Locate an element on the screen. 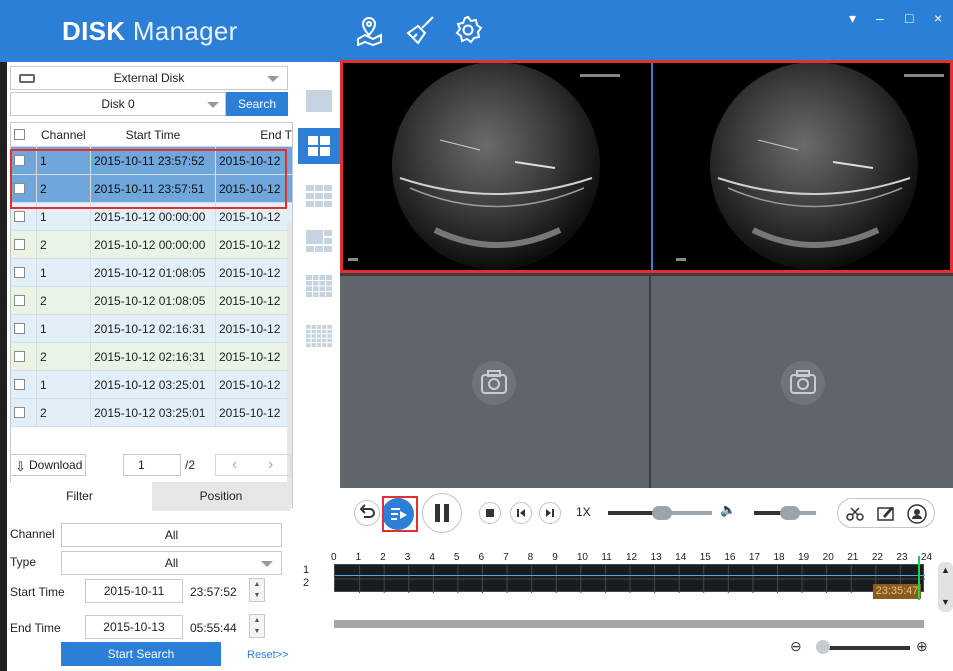 Image resolution: width=953 pixels, height=671 pixels. zoom-out-icon: ⊖ is located at coordinates (796, 646).